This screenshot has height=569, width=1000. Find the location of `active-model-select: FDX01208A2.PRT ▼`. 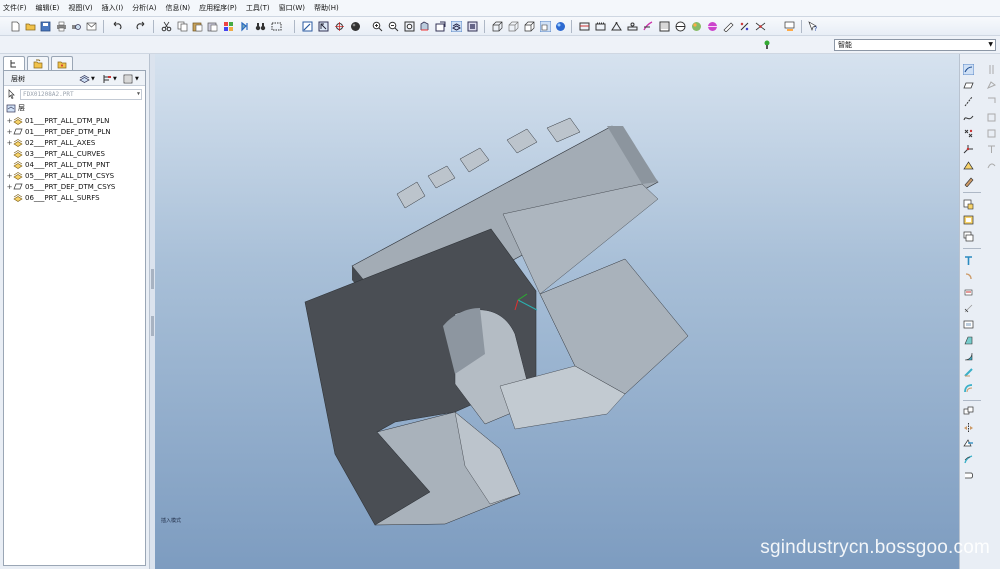

active-model-select: FDX01208A2.PRT ▼ is located at coordinates (81, 94).